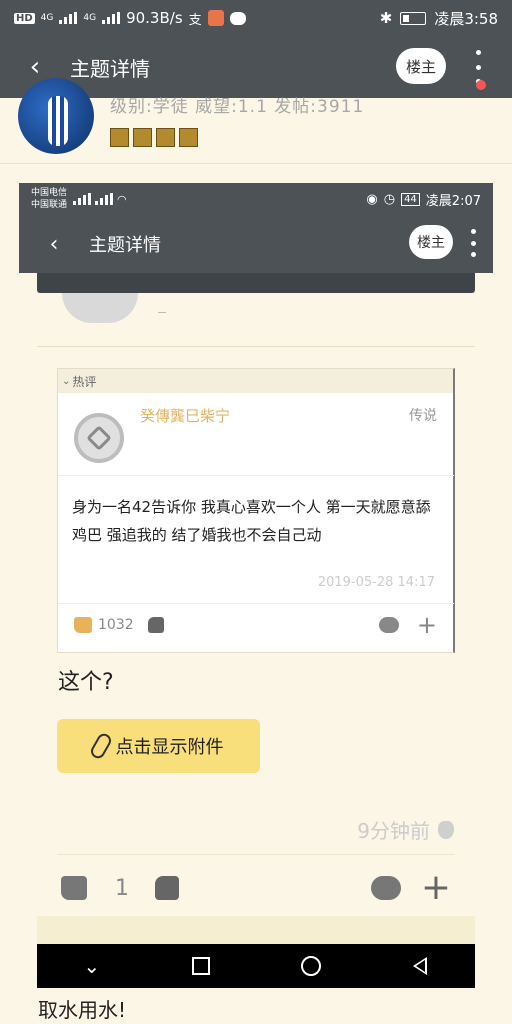 This screenshot has width=512, height=1024. I want to click on embedded-status-bar: 中国电信 中国联通 ◠ ◉ ◷ 44 凌晨2:07, so click(256, 199).